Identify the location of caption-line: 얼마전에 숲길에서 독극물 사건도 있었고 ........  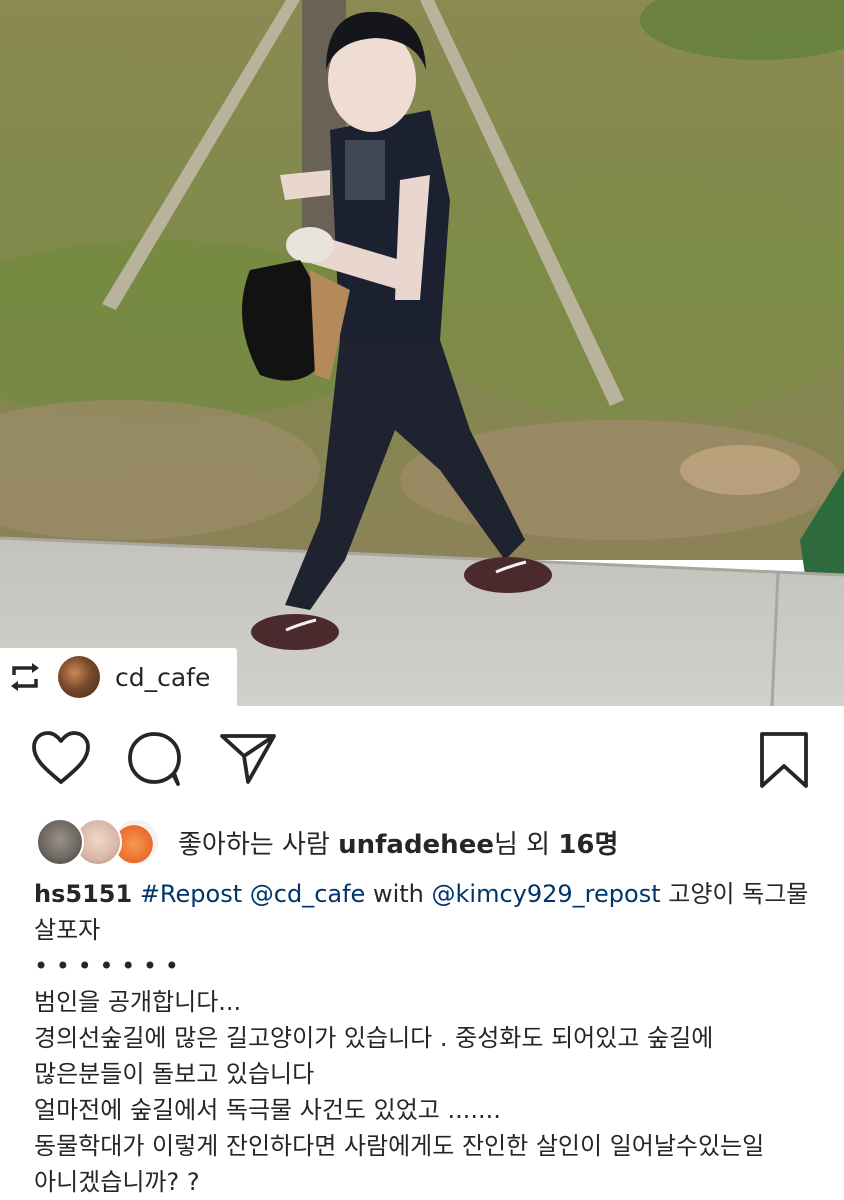
(267, 1110).